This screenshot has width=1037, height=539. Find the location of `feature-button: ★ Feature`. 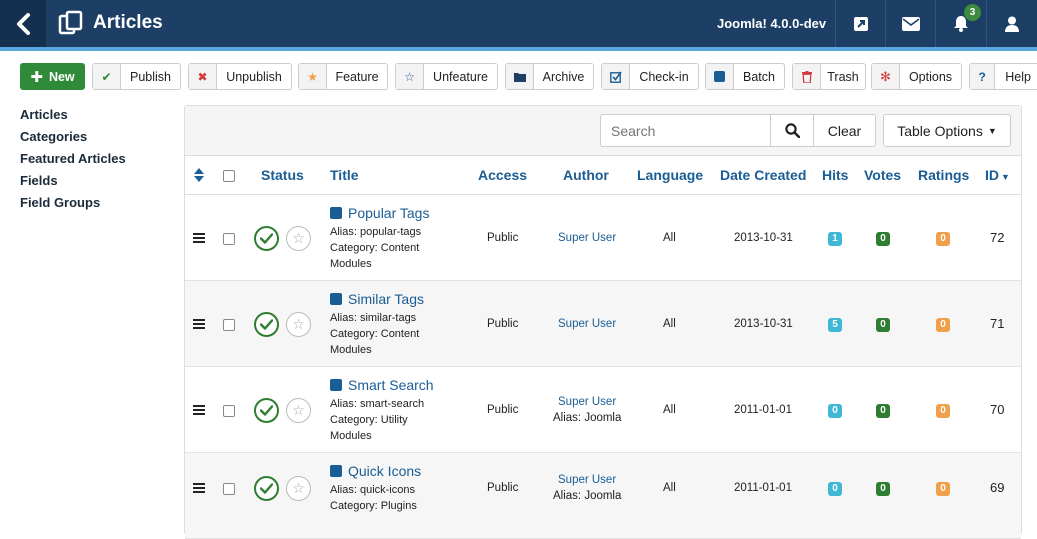

feature-button: ★ Feature is located at coordinates (343, 76).